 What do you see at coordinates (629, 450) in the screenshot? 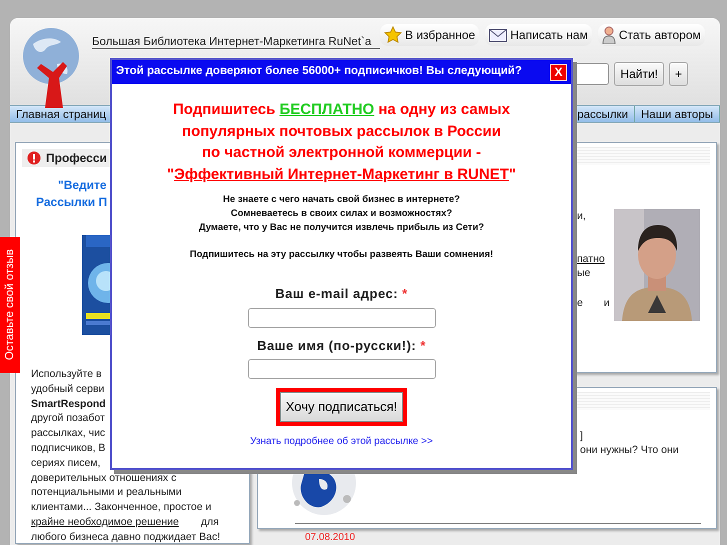
I see `paragraph-text: они нужны? Что они` at bounding box center [629, 450].